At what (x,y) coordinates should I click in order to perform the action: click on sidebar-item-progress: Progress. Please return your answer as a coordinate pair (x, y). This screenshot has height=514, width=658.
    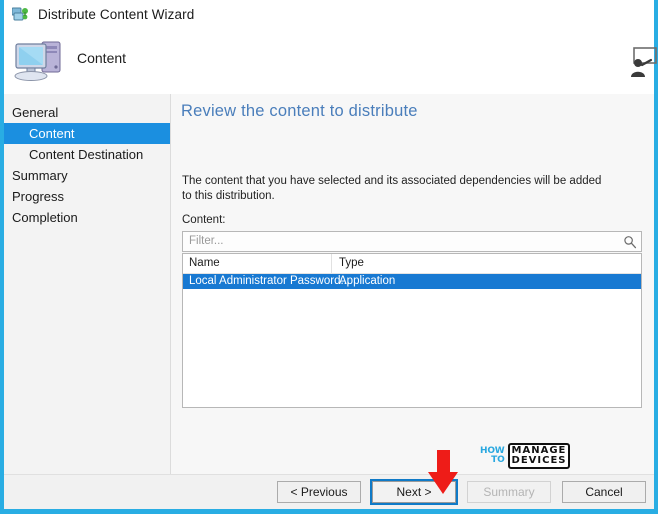
    Looking at the image, I should click on (87, 196).